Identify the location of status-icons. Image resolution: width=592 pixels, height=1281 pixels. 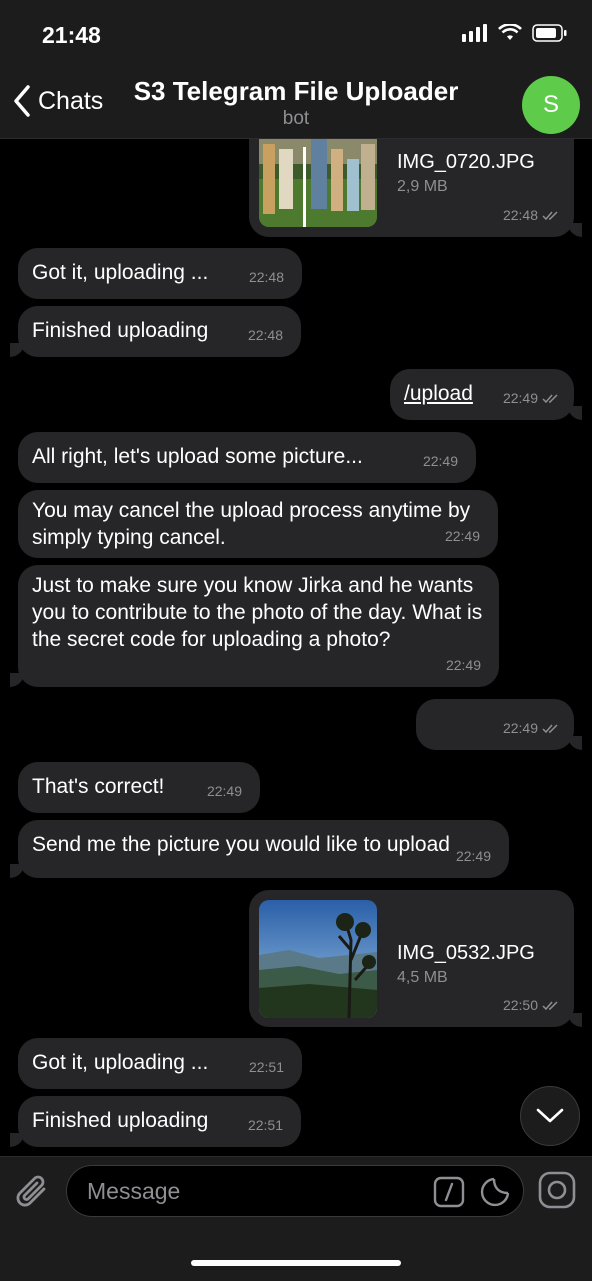
(515, 33).